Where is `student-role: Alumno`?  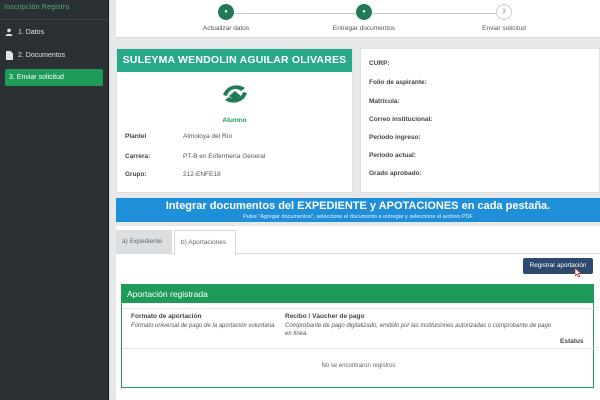
student-role: Alumno is located at coordinates (234, 120).